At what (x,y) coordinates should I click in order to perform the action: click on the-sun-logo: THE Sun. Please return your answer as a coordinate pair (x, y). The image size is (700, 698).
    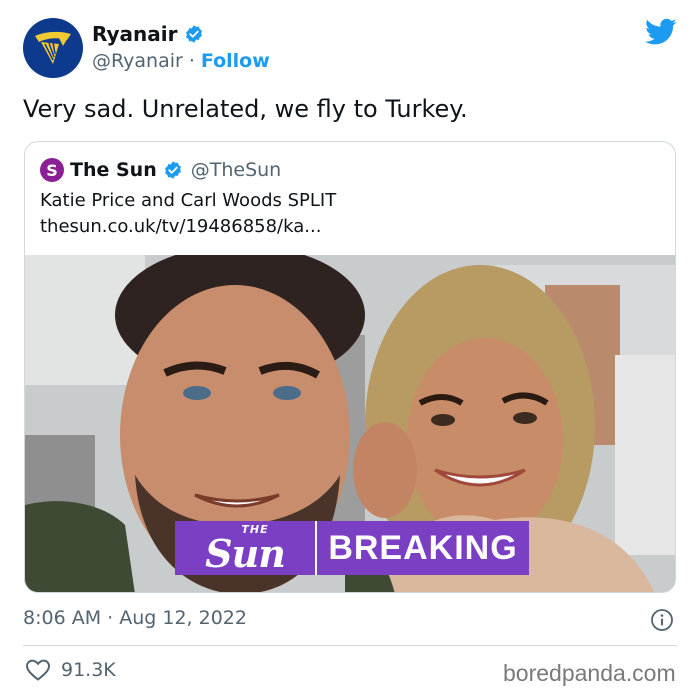
    Looking at the image, I should click on (245, 549).